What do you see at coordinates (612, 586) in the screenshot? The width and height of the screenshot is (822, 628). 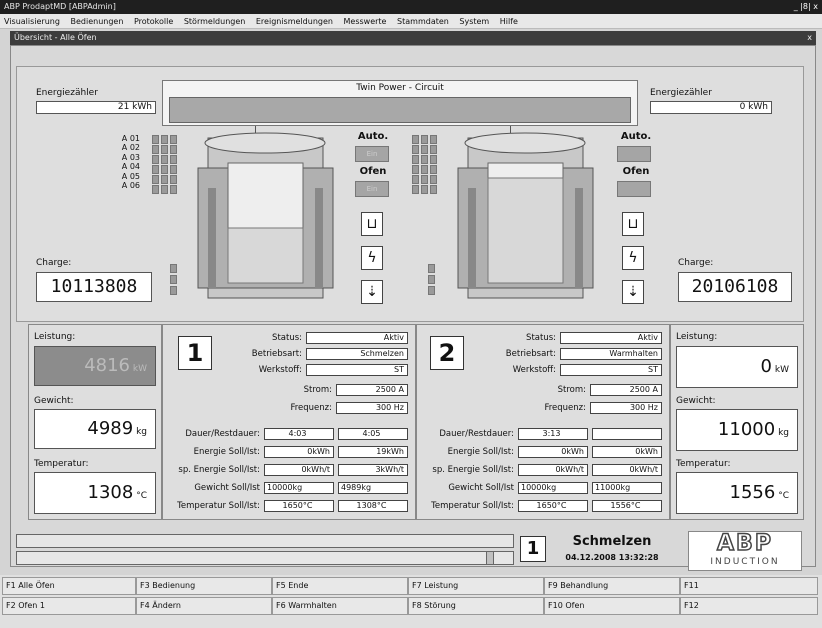 I see `fkey-f9: F9 Behandlung` at bounding box center [612, 586].